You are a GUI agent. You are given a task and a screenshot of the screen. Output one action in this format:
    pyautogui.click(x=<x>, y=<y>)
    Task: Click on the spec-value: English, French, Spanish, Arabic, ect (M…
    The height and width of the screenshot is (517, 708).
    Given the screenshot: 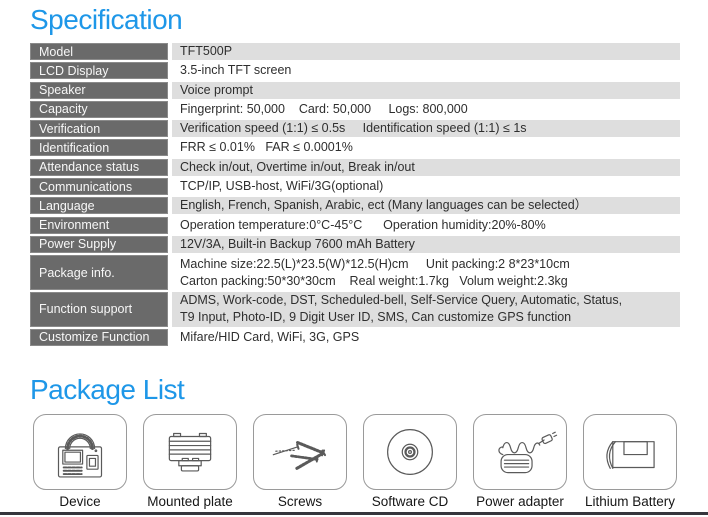 What is the action you would take?
    pyautogui.click(x=426, y=206)
    